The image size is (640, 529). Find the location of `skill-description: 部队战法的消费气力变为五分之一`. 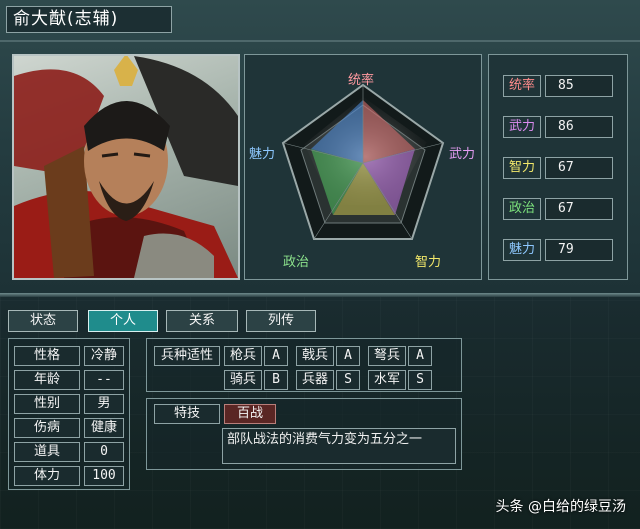

skill-description: 部队战法的消费气力变为五分之一 is located at coordinates (339, 446).